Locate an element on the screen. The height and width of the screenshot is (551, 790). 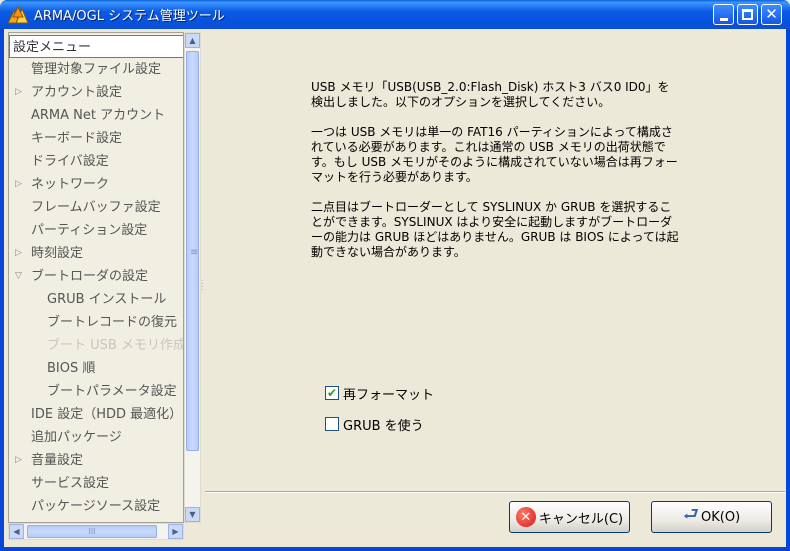
close-button: ✕ is located at coordinates (771, 14).